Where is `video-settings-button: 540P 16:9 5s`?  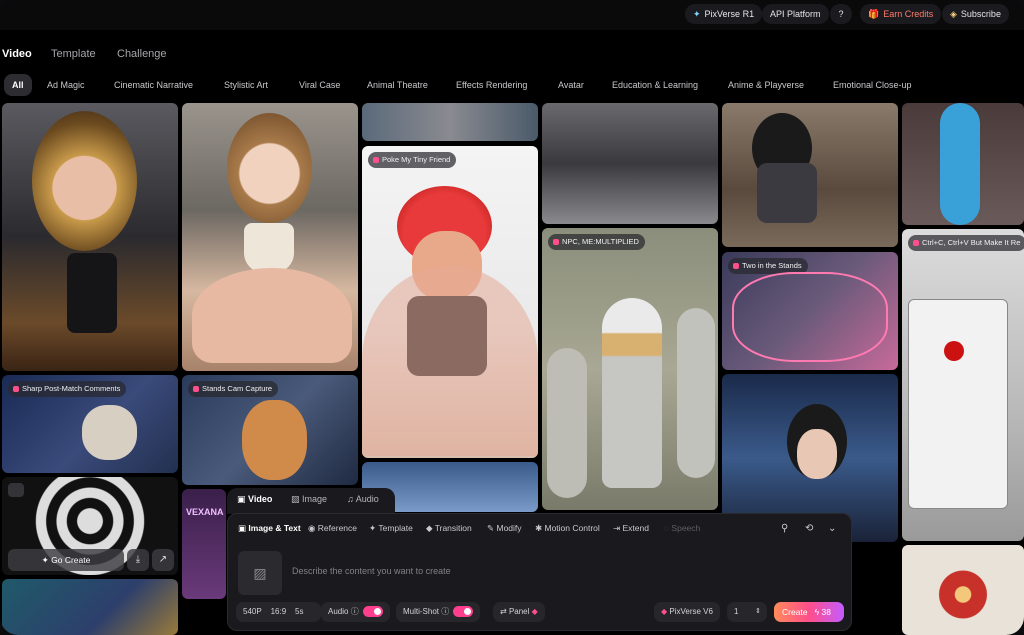 video-settings-button: 540P 16:9 5s is located at coordinates (278, 612).